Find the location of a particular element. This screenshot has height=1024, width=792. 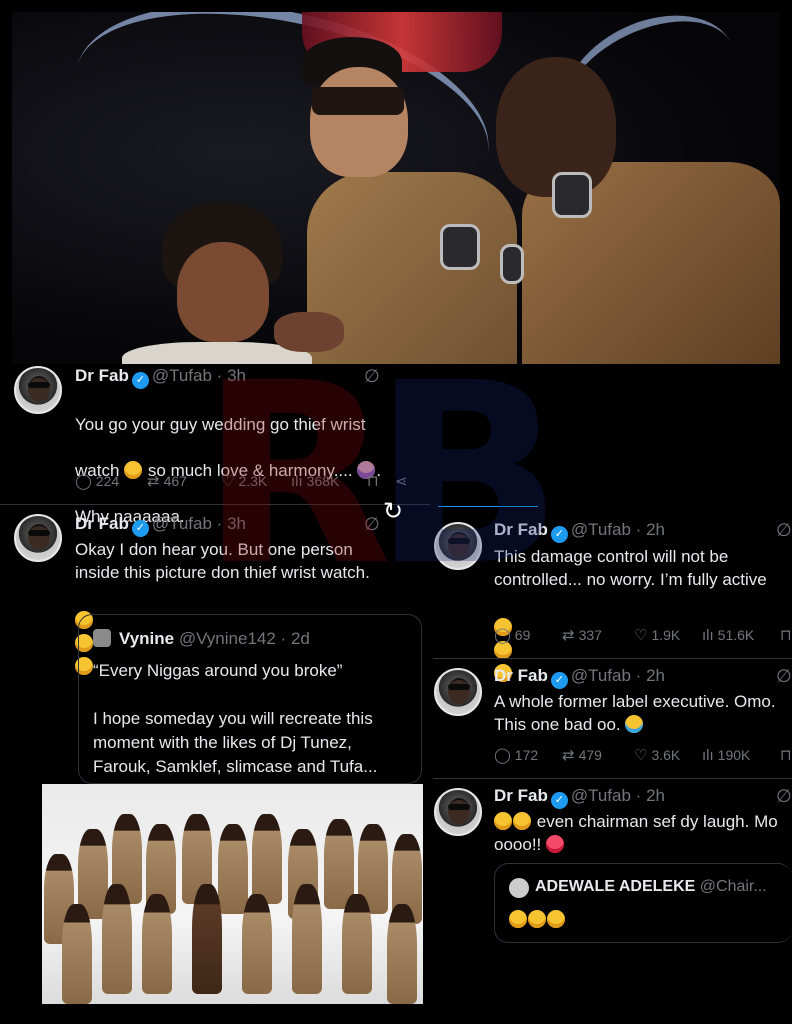

like-button: ♡ 2.3K is located at coordinates (256, 481).